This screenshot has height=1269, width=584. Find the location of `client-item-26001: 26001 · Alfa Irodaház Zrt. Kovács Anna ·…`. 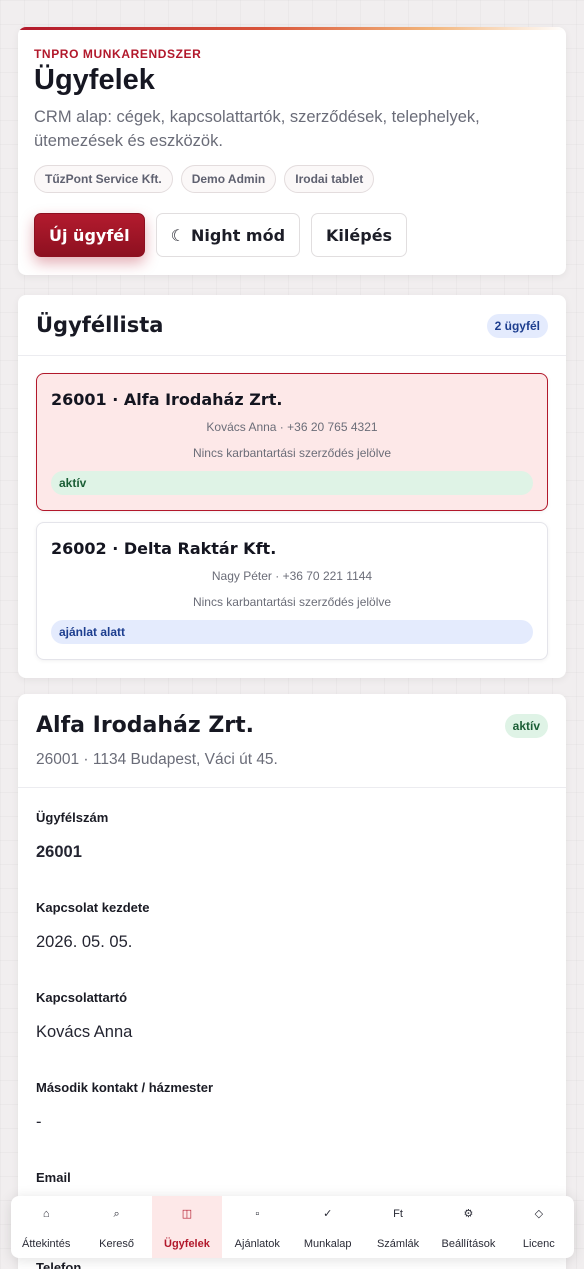

client-item-26001: 26001 · Alfa Irodaház Zrt. Kovács Anna ·… is located at coordinates (292, 442).